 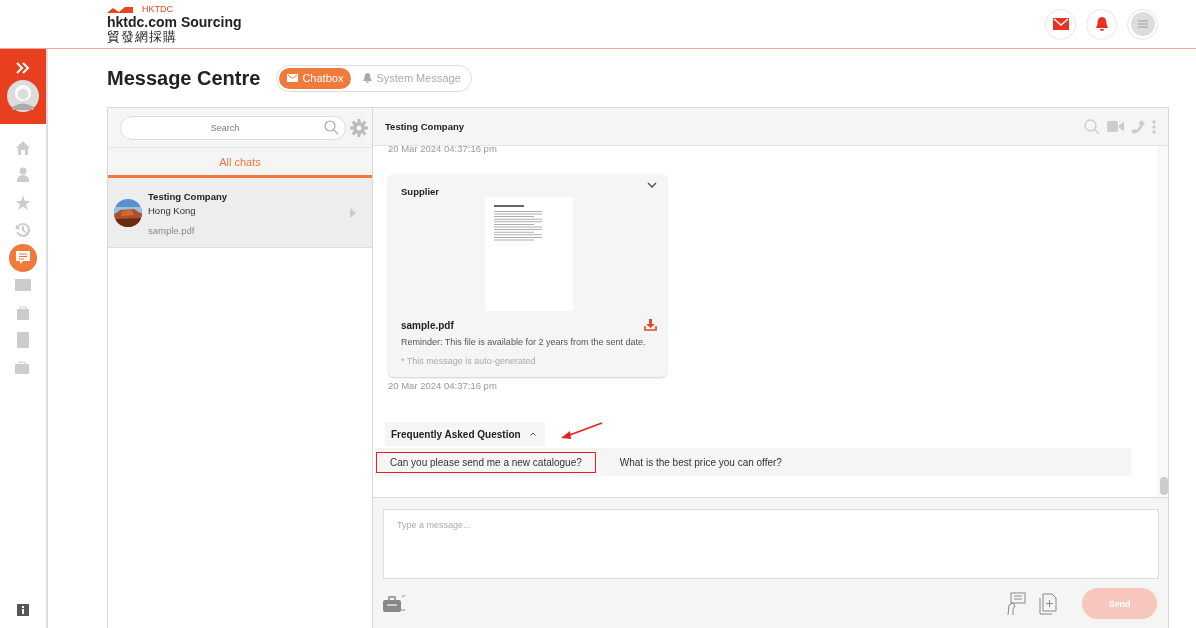 I want to click on home-icon, so click(x=23, y=147).